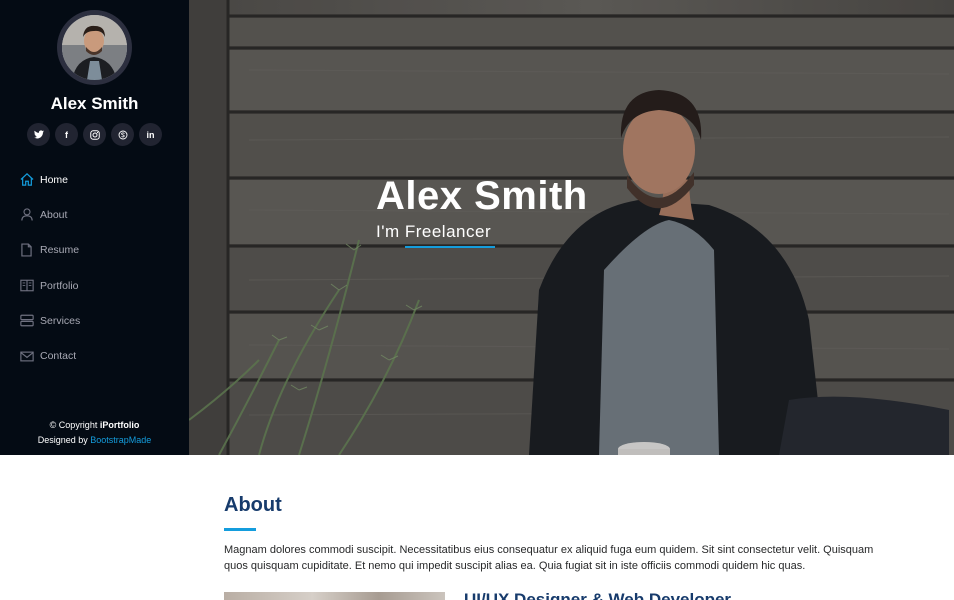 Image resolution: width=954 pixels, height=600 pixels. I want to click on linkedin-icon: in, so click(150, 134).